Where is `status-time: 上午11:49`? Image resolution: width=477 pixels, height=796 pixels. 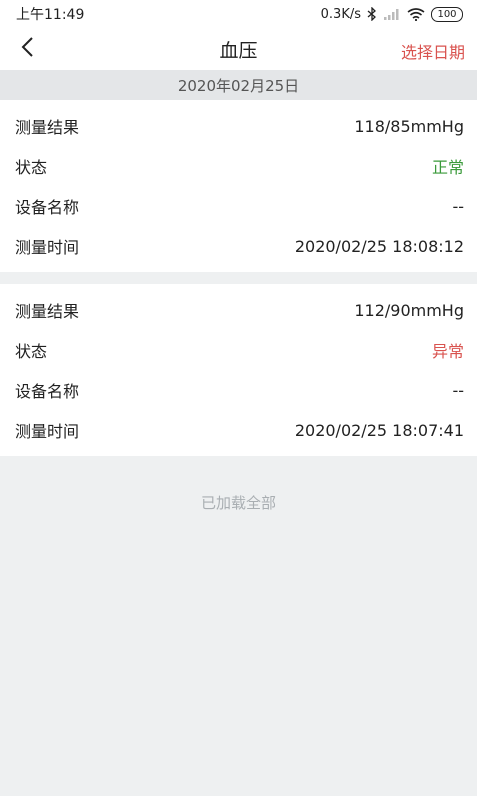
status-time: 上午11:49 is located at coordinates (50, 15).